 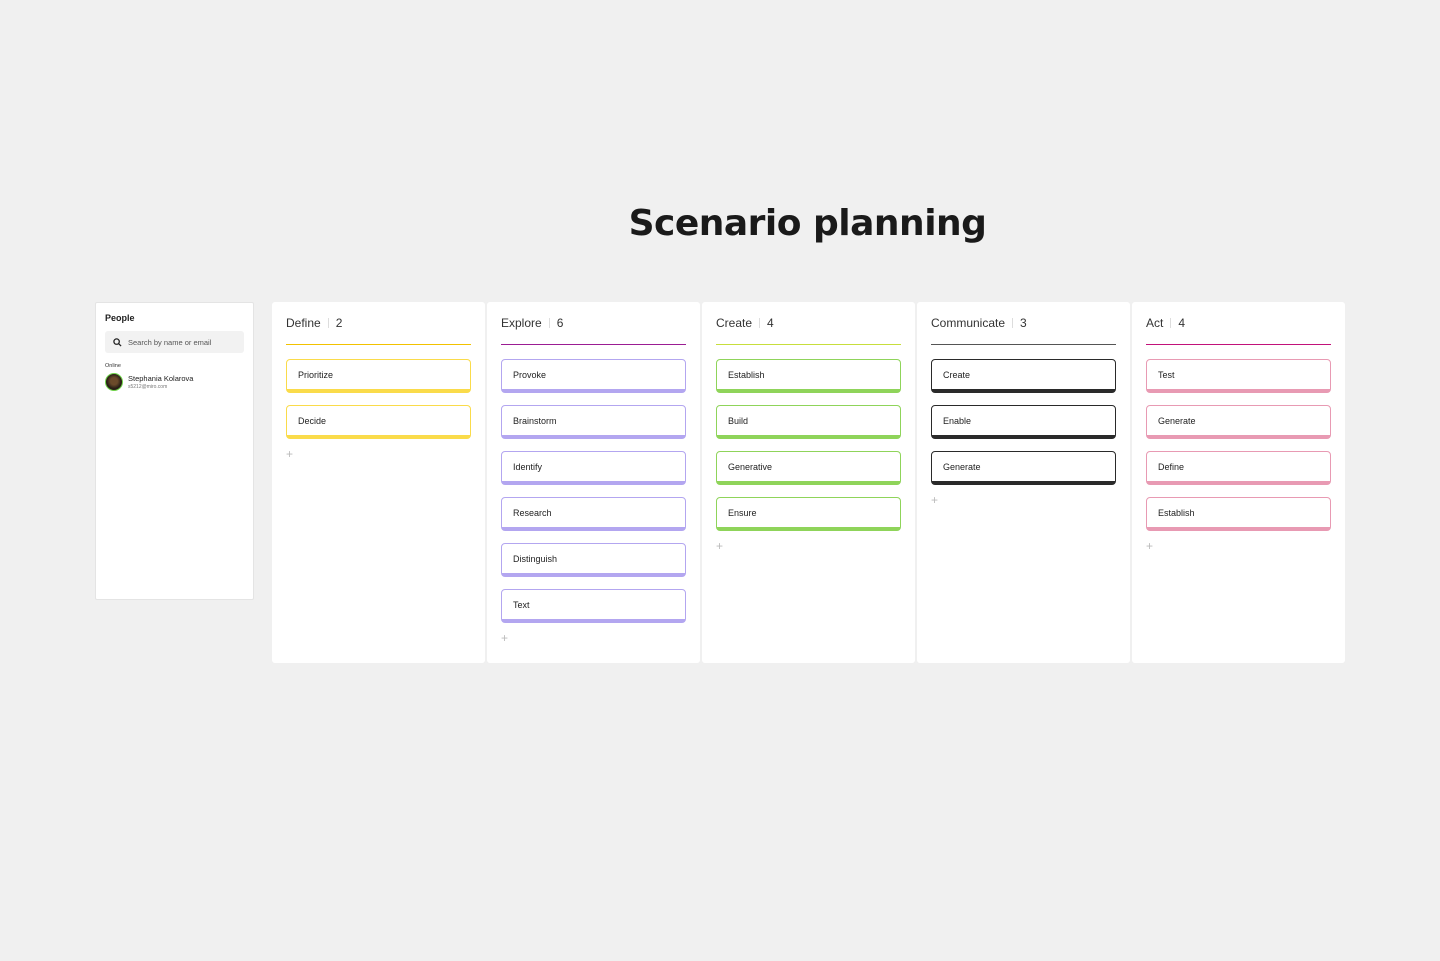 I want to click on card-text: Distinguish, so click(x=535, y=558).